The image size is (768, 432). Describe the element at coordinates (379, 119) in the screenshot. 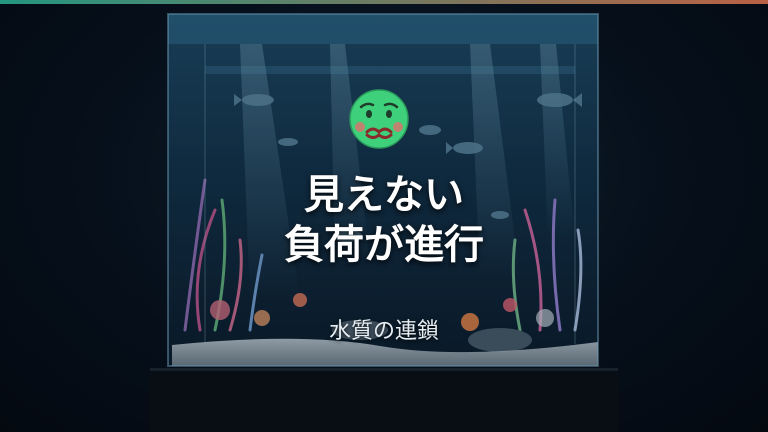

I see `nauseated-face-icon` at that location.